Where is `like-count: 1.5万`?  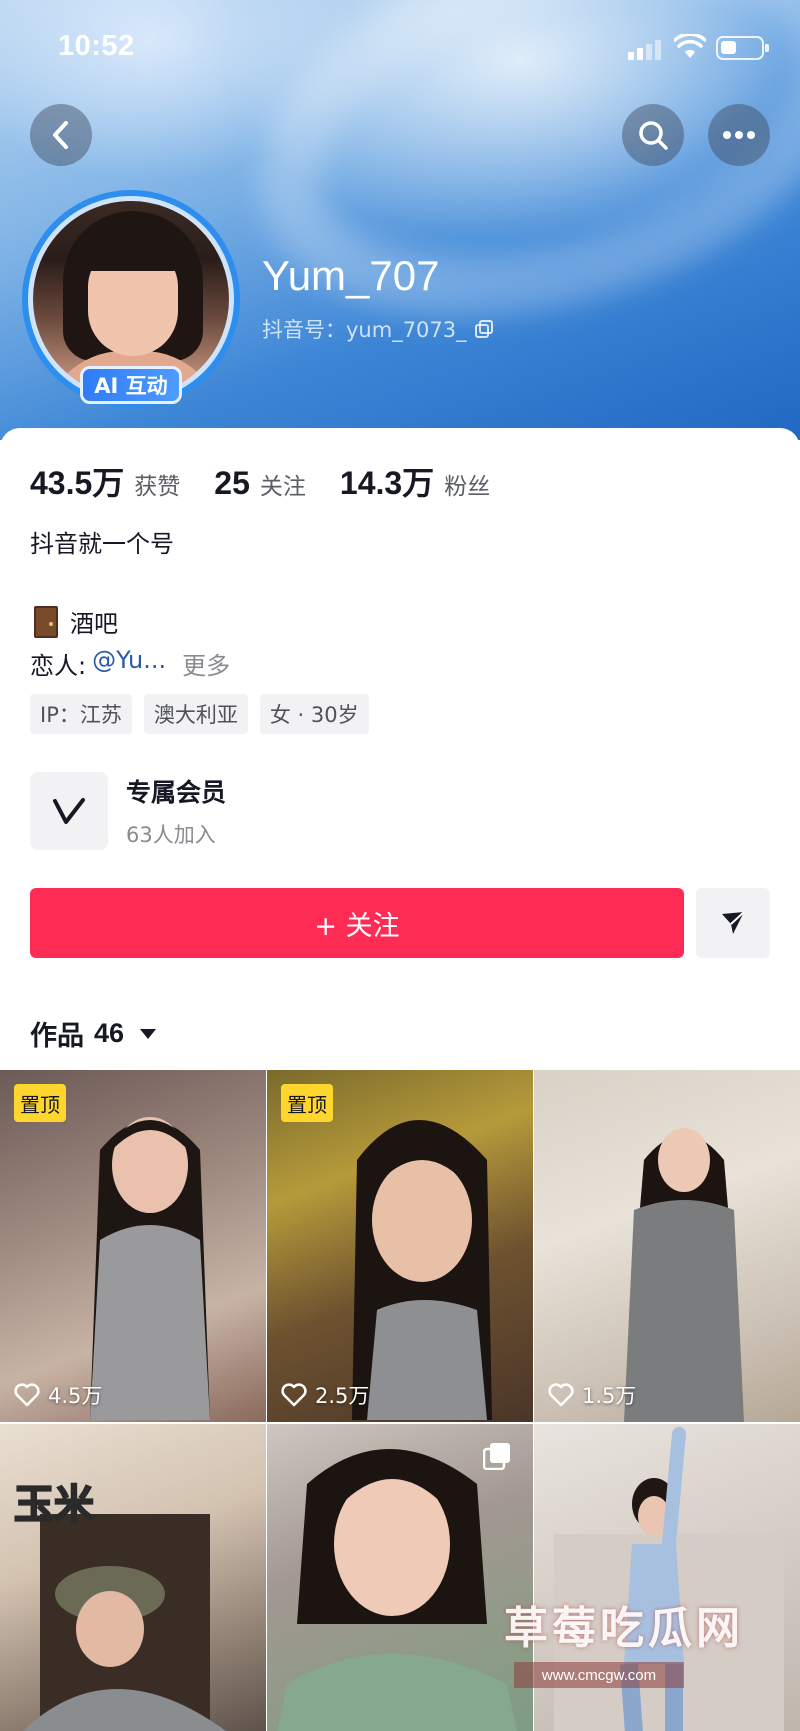
like-count: 1.5万 is located at coordinates (592, 1395).